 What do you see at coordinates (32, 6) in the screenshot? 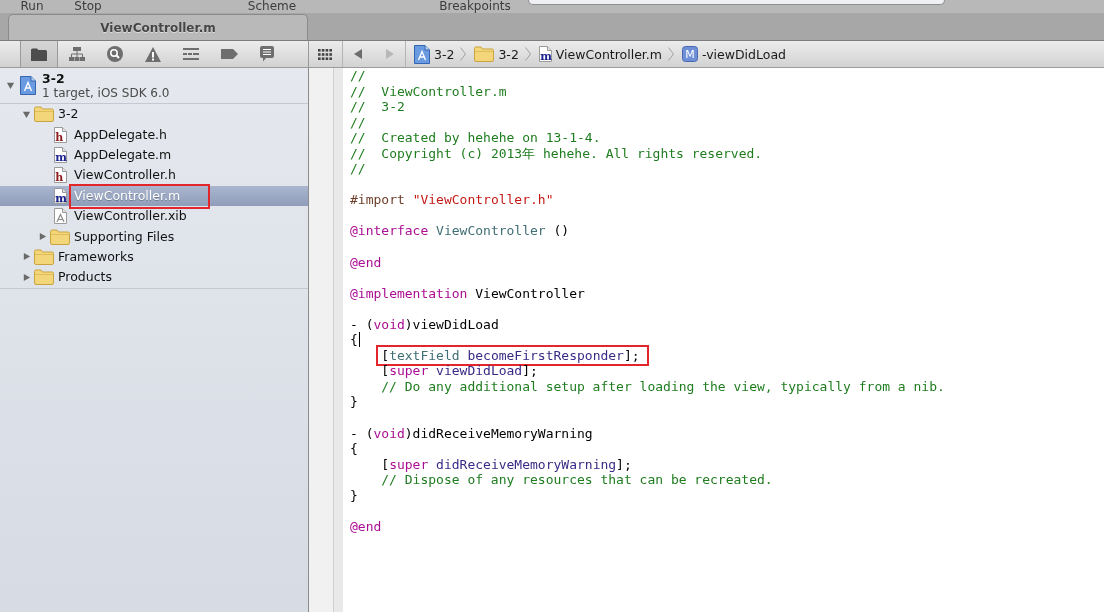
I see `toolbar-label: Run` at bounding box center [32, 6].